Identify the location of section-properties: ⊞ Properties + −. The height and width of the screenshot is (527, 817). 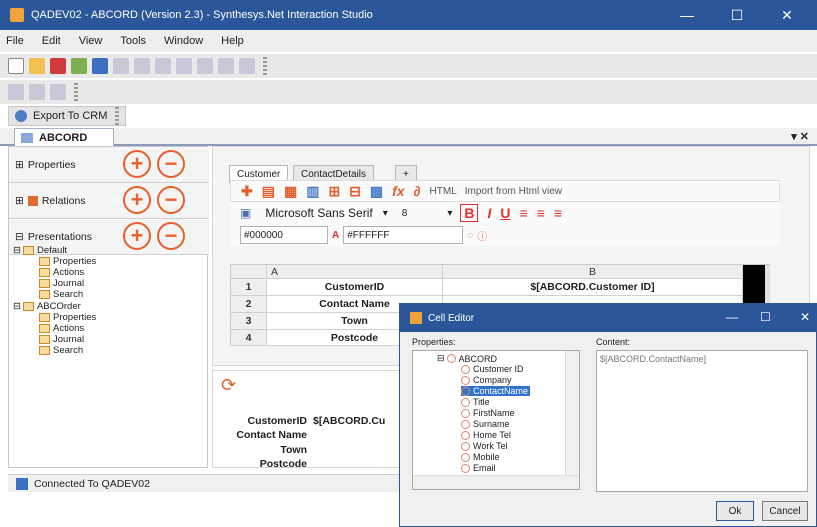
(109, 165).